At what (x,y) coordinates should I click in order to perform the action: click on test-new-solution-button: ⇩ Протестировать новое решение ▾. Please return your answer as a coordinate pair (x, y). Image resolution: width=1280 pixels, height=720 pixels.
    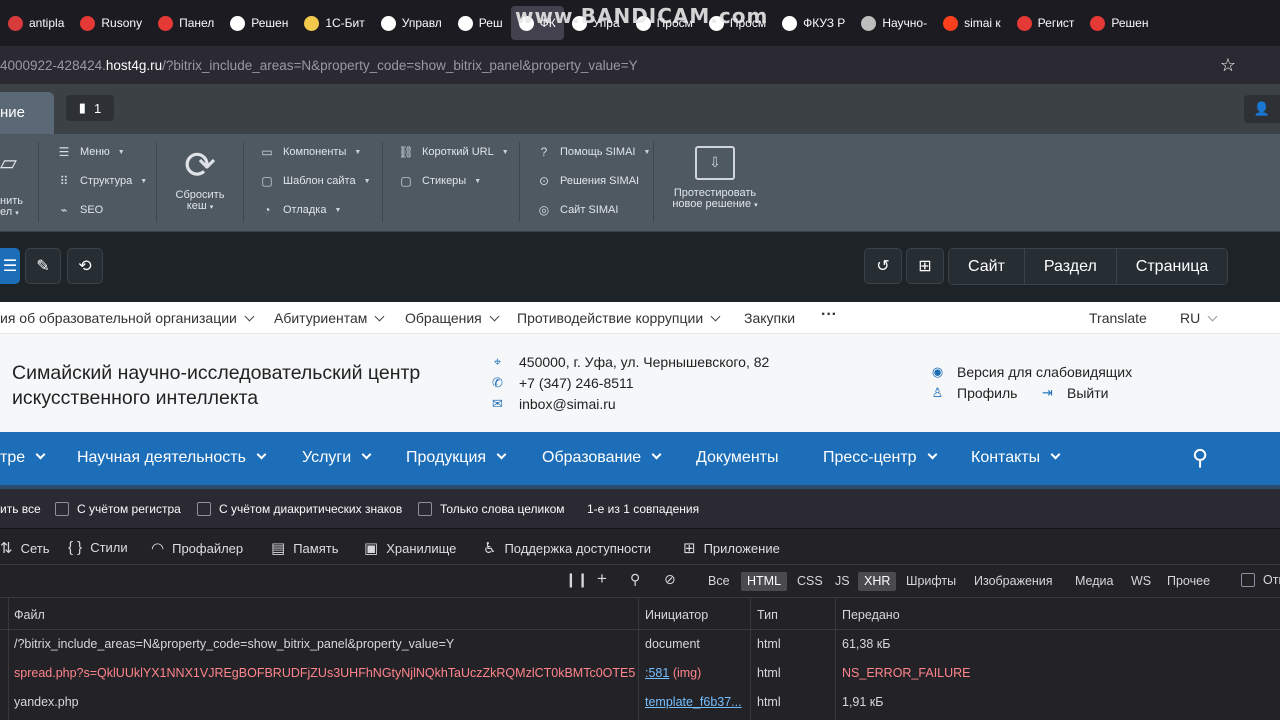
    Looking at the image, I should click on (715, 178).